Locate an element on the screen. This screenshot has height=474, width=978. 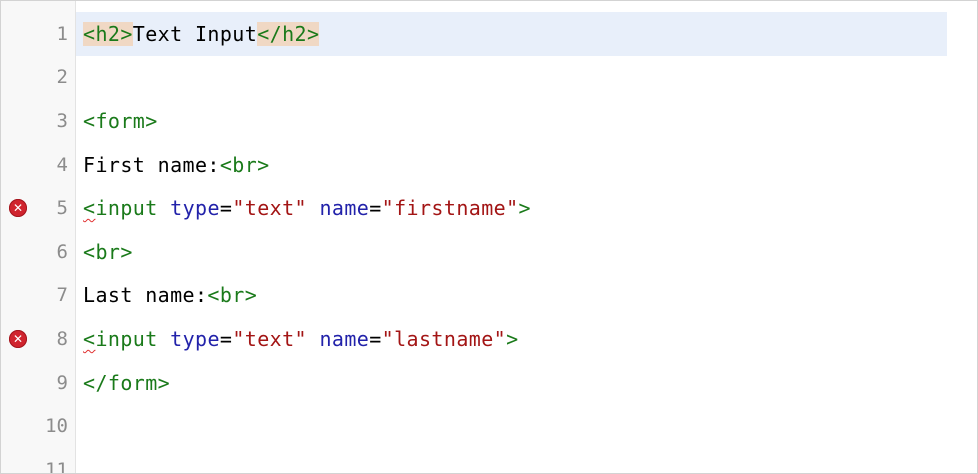
code-text: <h2>Text Input</h2> is located at coordinates (201, 33).